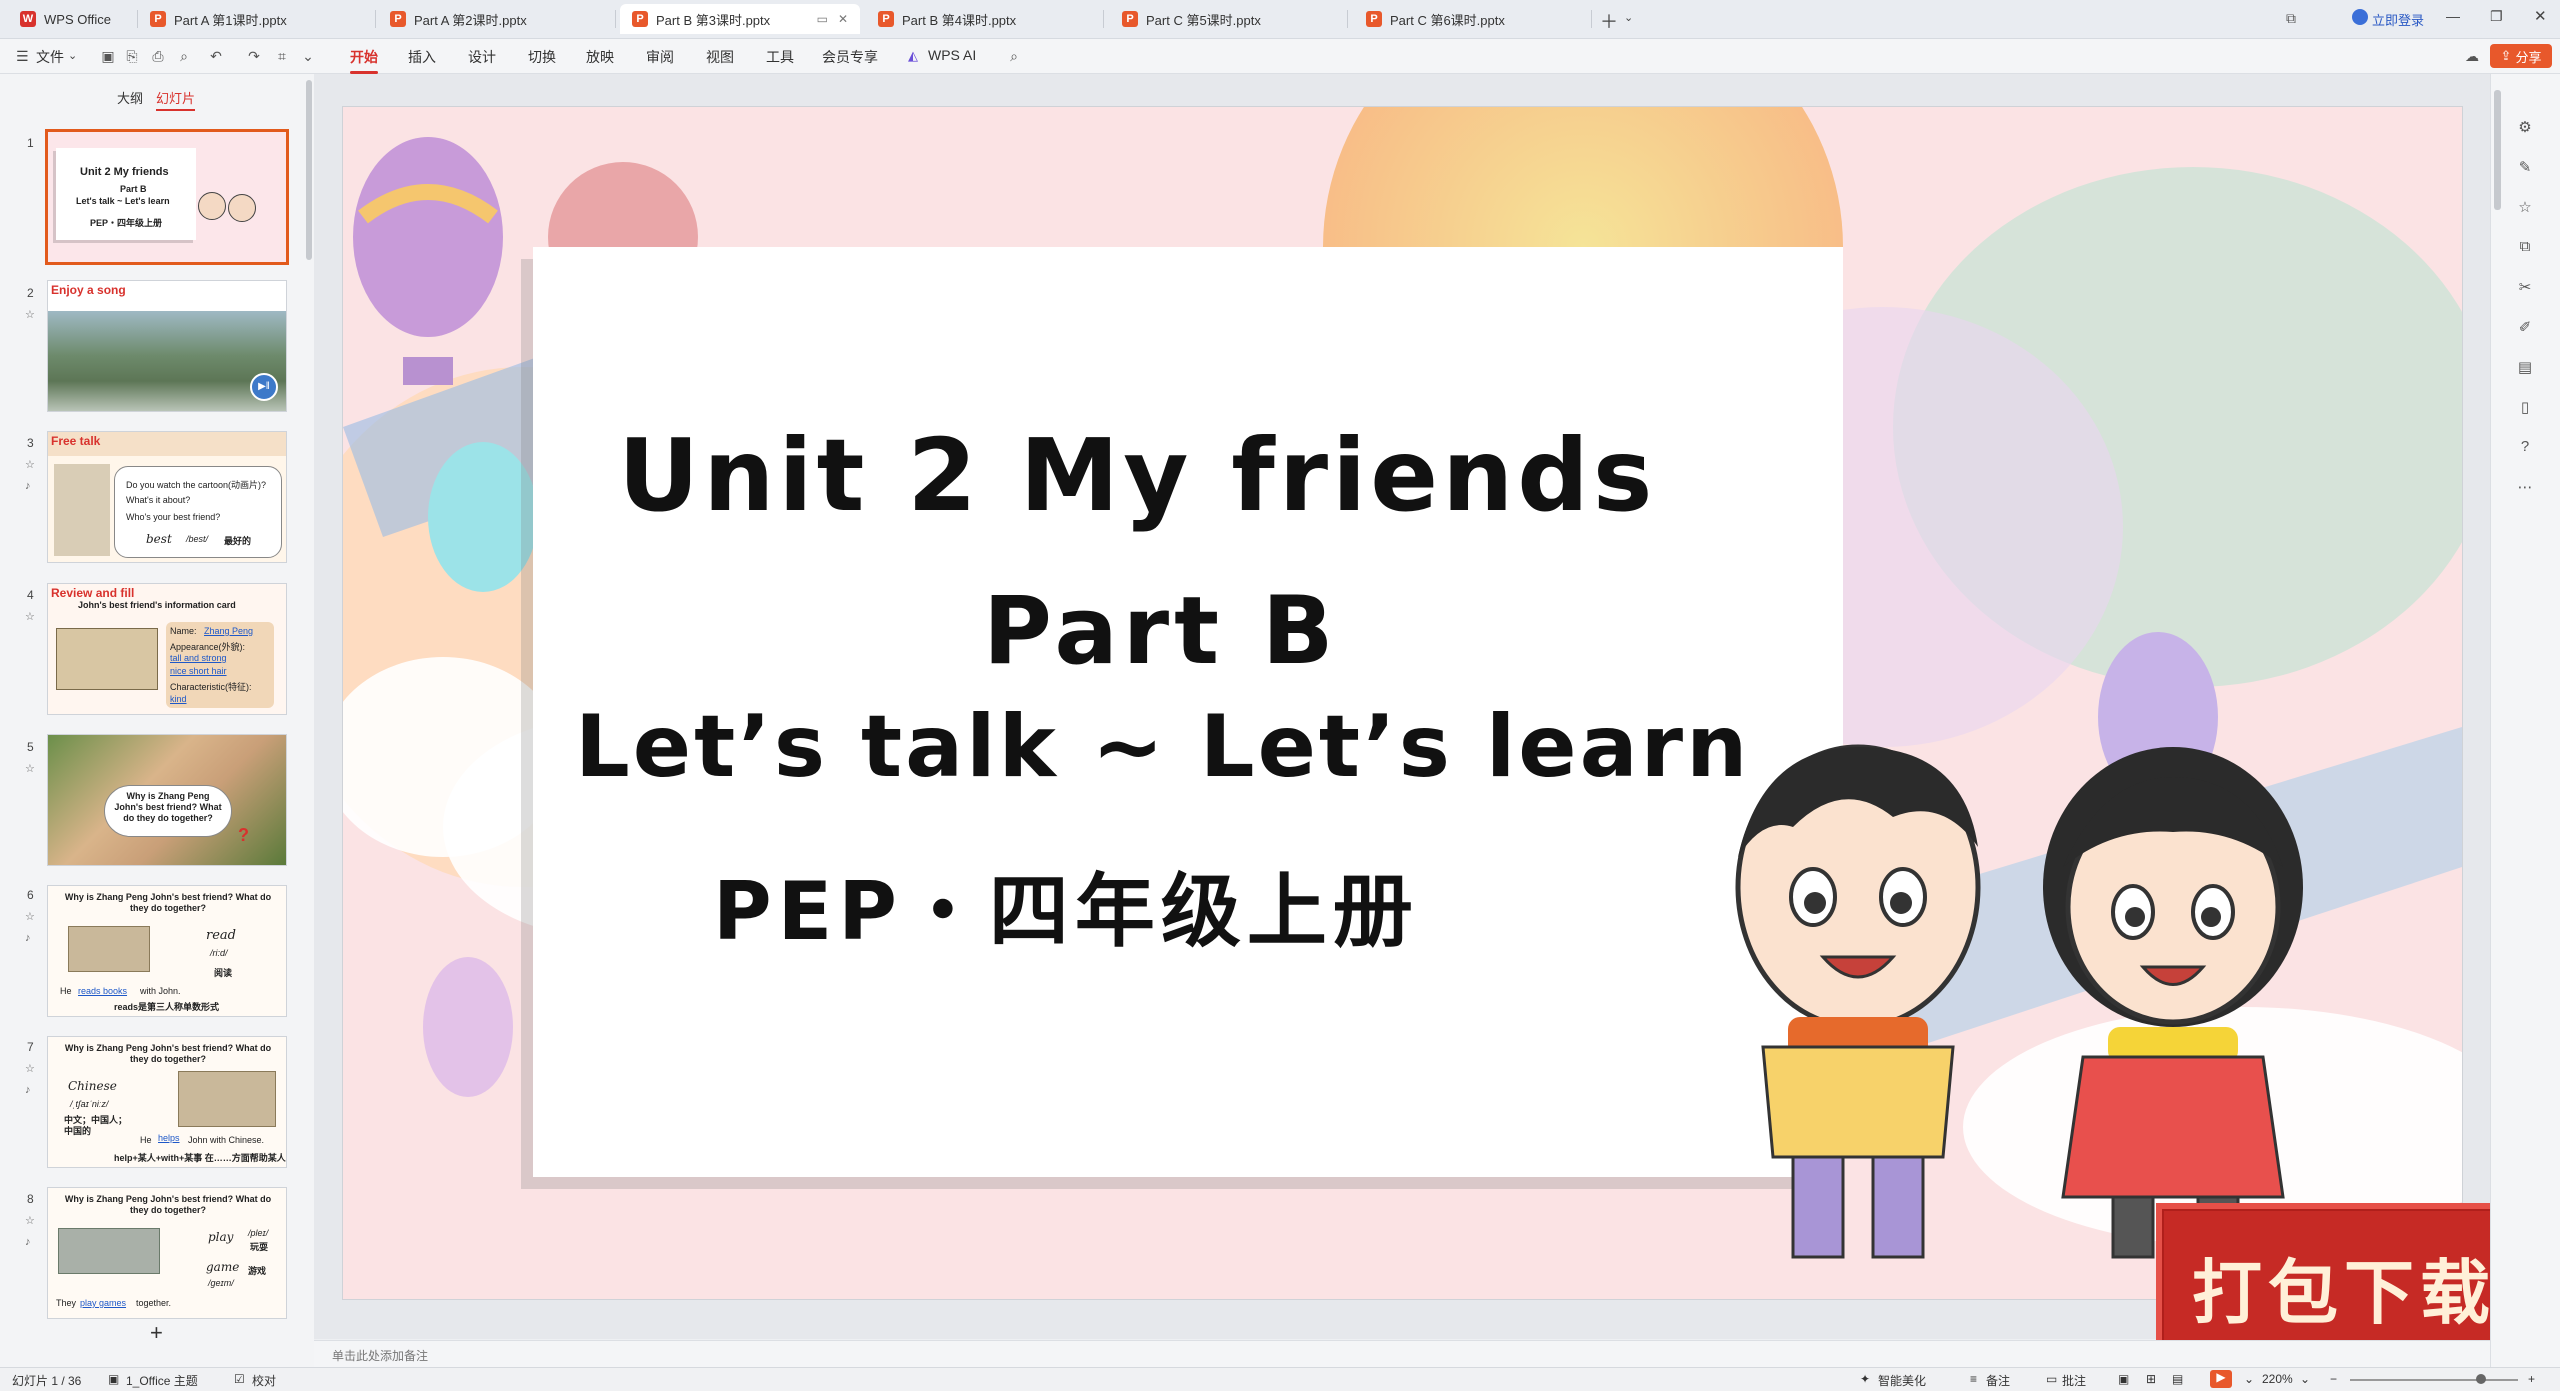  Describe the element at coordinates (2525, 208) in the screenshot. I see `star-icon: ☆` at that location.